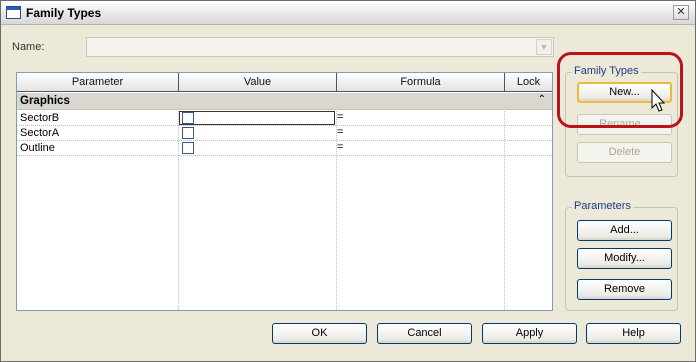 The image size is (696, 362). I want to click on group-label: Graphics, so click(45, 101).